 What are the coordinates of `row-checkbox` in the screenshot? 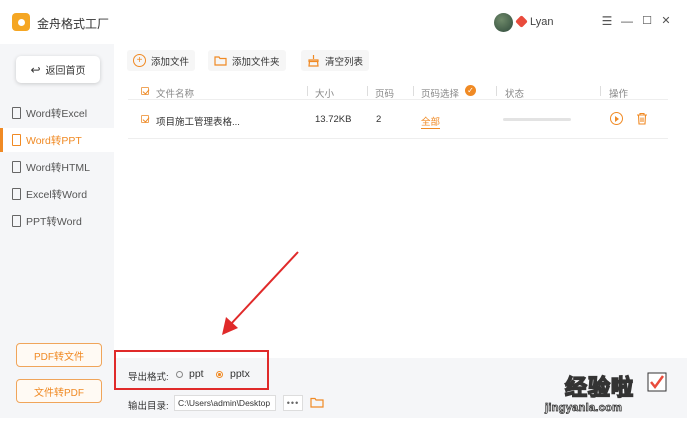 It's located at (145, 119).